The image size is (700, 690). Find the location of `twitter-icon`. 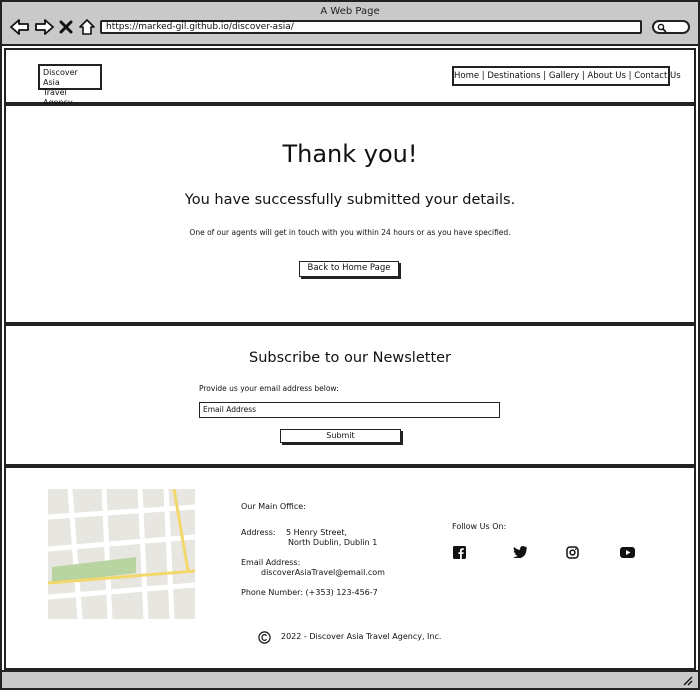

twitter-icon is located at coordinates (519, 552).